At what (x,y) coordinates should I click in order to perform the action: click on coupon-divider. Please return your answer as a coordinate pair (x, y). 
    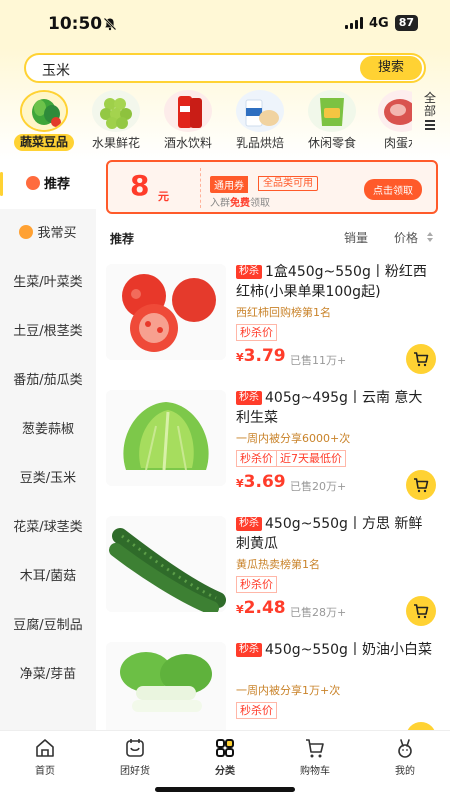
    Looking at the image, I should click on (200, 188).